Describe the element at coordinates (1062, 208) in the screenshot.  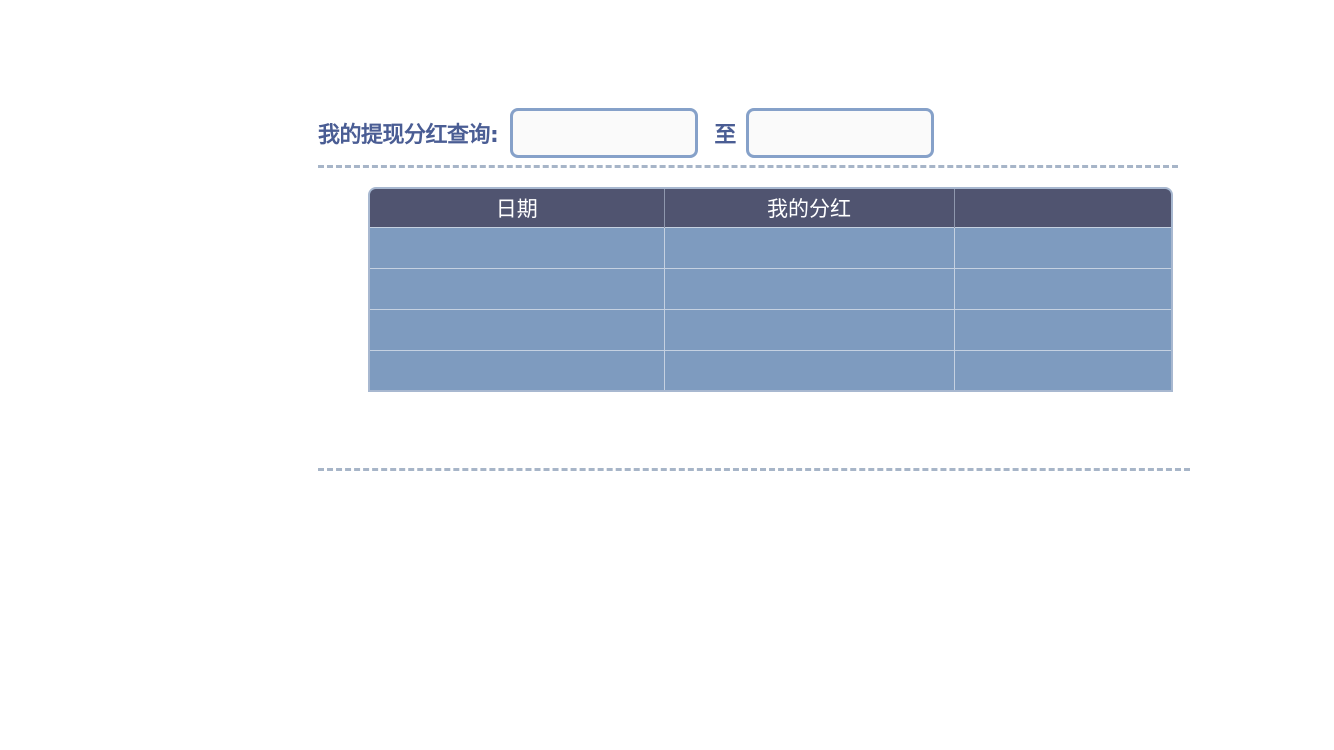
I see `column-header-extra` at that location.